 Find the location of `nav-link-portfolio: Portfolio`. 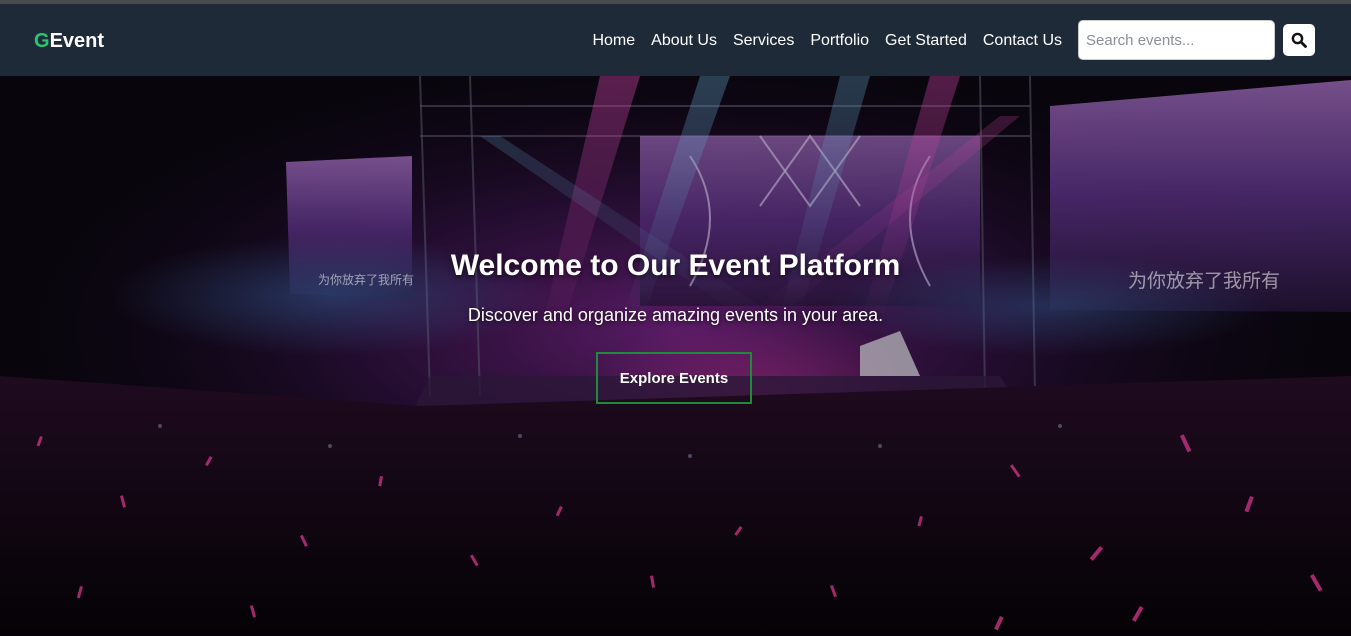

nav-link-portfolio: Portfolio is located at coordinates (839, 41).